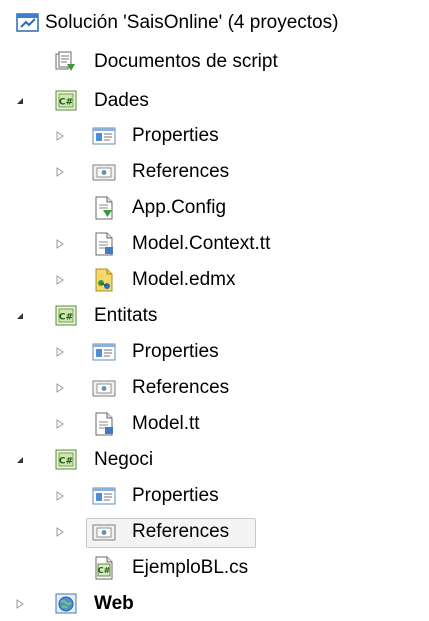  Describe the element at coordinates (201, 243) in the screenshot. I see `tree-node-label: Model.Context.tt` at that location.